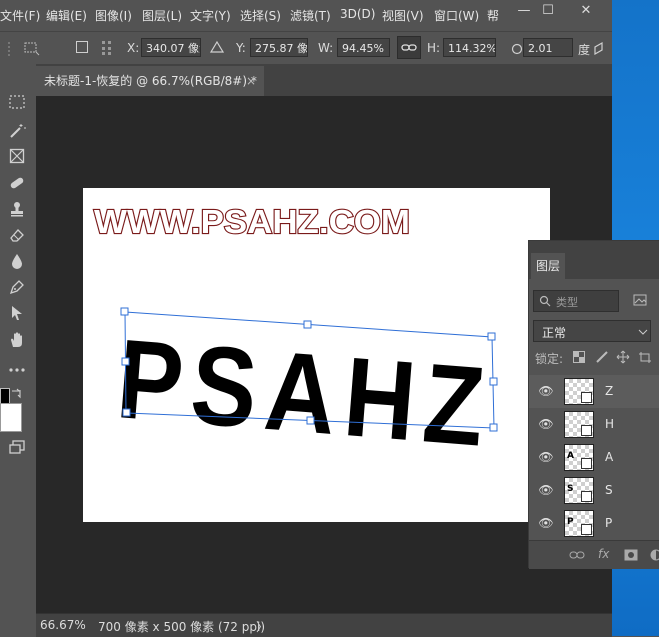 The width and height of the screenshot is (659, 637). What do you see at coordinates (17, 342) in the screenshot?
I see `hand-icon` at bounding box center [17, 342].